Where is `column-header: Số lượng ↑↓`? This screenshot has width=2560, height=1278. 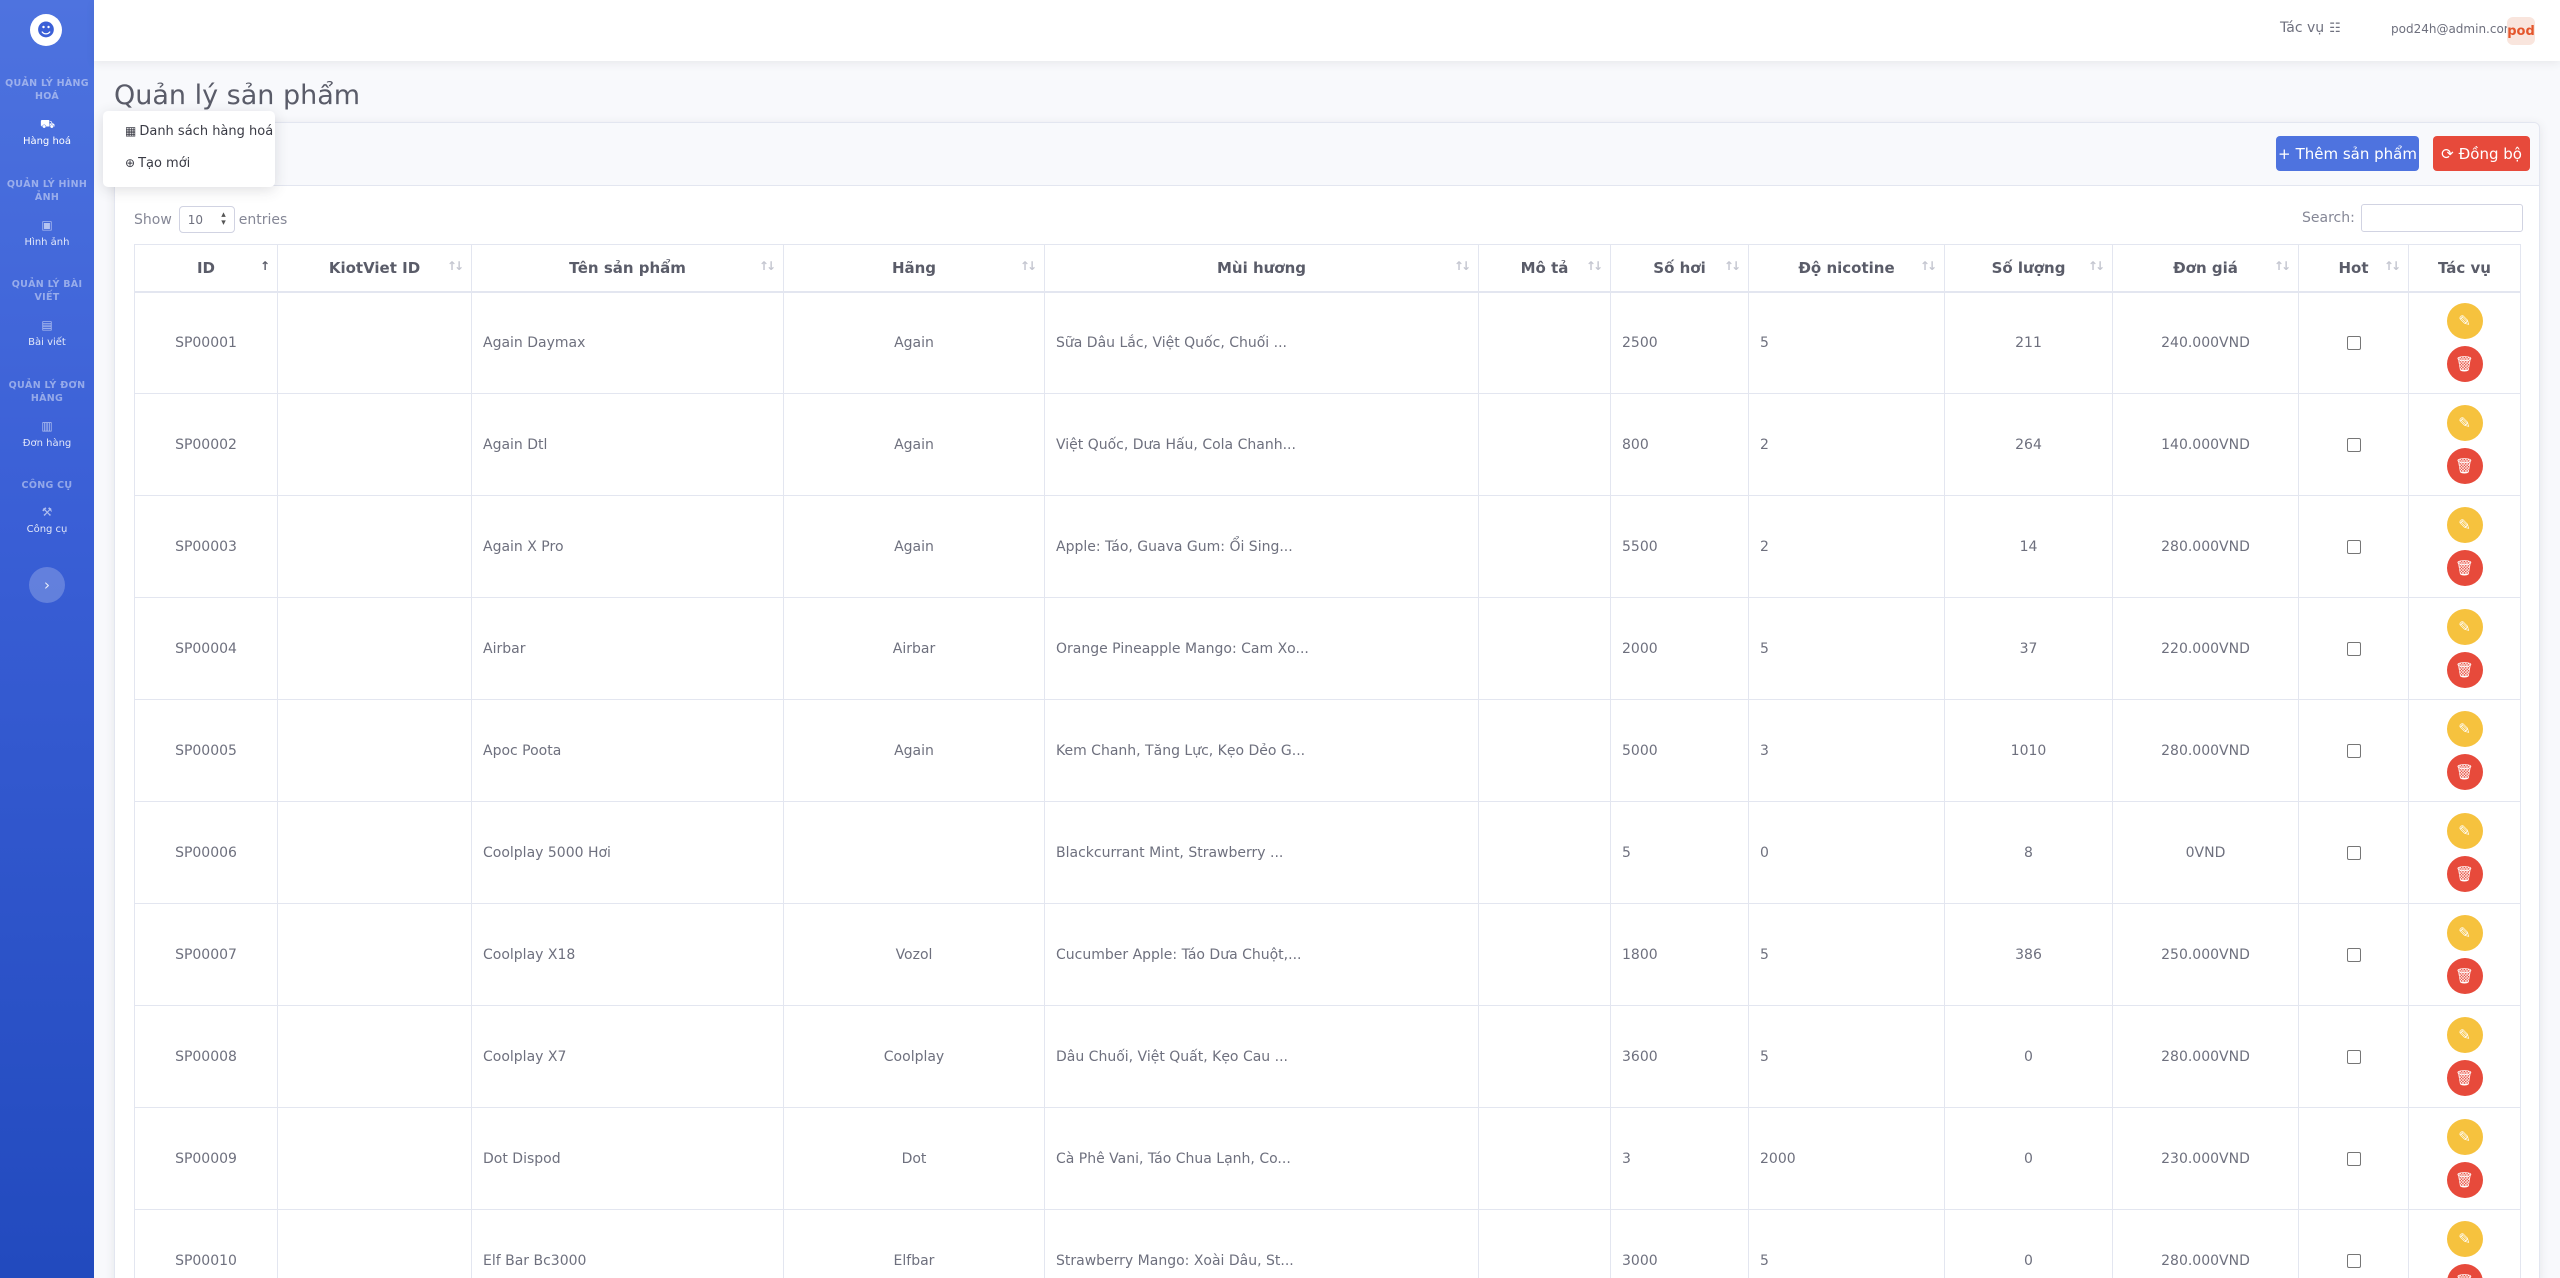
column-header: Số lượng ↑↓ is located at coordinates (2028, 268).